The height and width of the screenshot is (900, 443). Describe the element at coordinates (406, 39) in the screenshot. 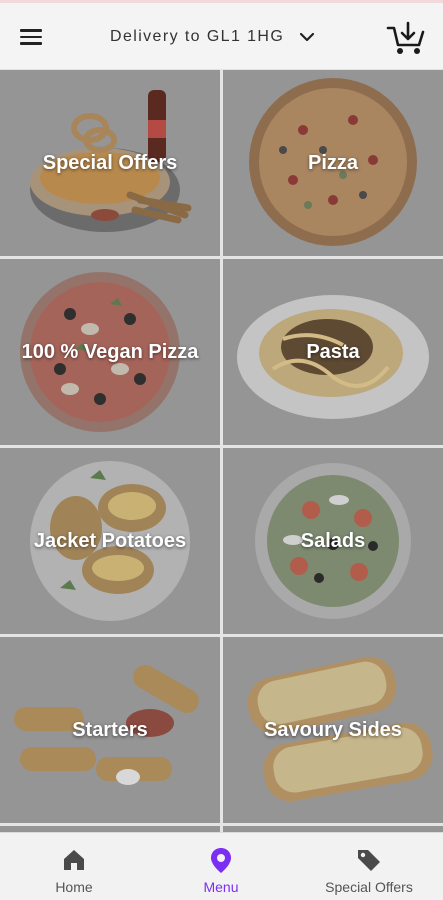

I see `cart-icon` at that location.